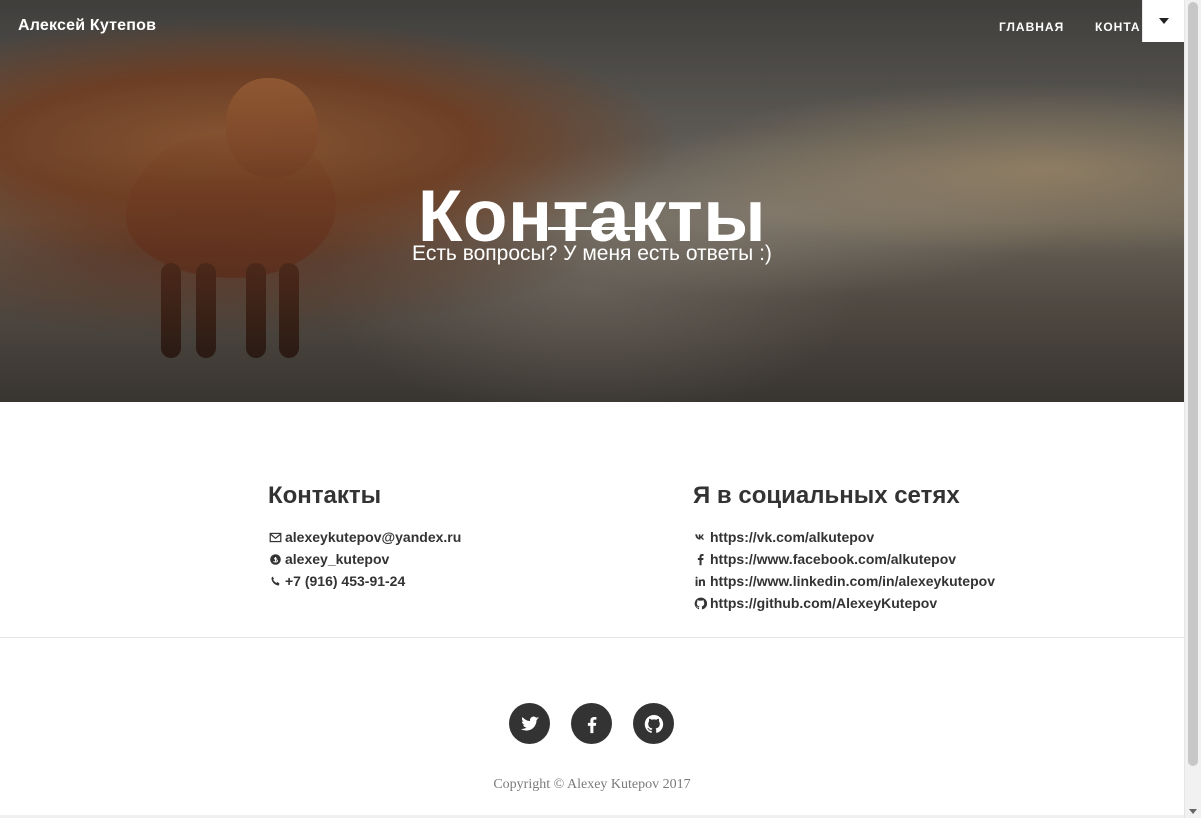  I want to click on twitter-button, so click(529, 723).